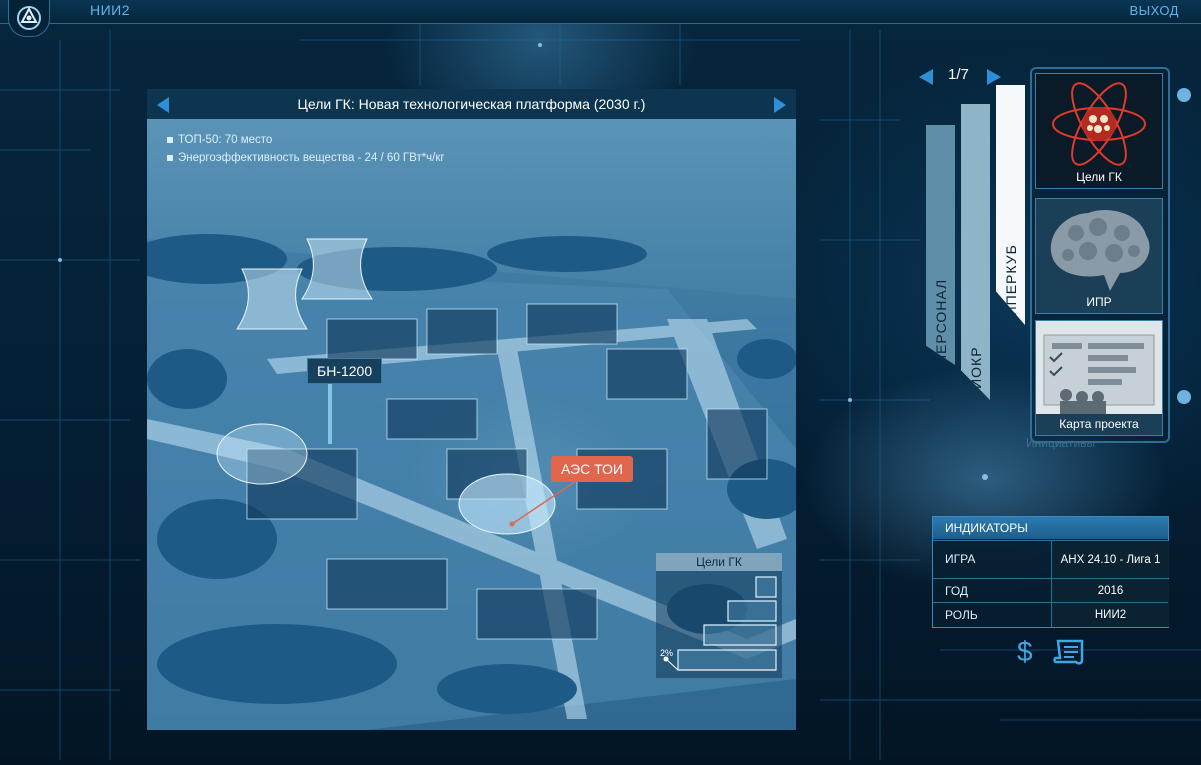  Describe the element at coordinates (592, 469) in the screenshot. I see `aes-toi-label: АЭС ТОИ` at that location.